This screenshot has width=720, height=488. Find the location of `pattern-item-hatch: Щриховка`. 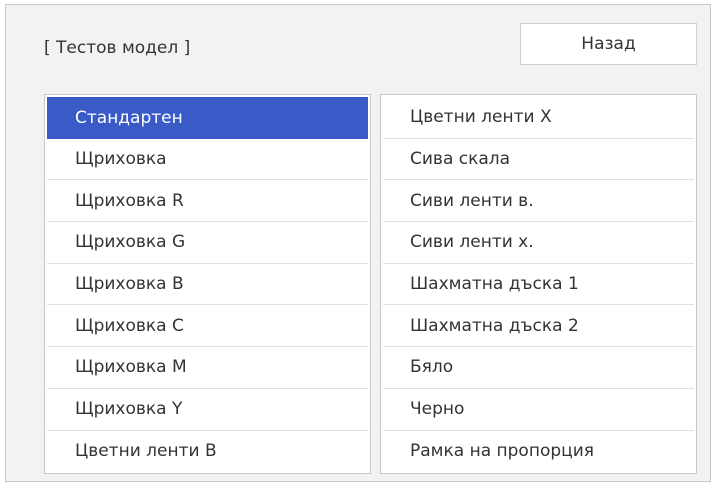

pattern-item-hatch: Щриховка is located at coordinates (207, 160).